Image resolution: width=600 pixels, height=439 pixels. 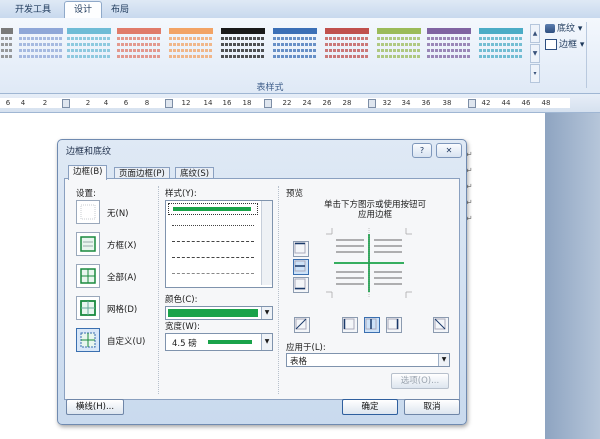 What do you see at coordinates (186, 103) in the screenshot?
I see `ruler-number: 12` at bounding box center [186, 103].